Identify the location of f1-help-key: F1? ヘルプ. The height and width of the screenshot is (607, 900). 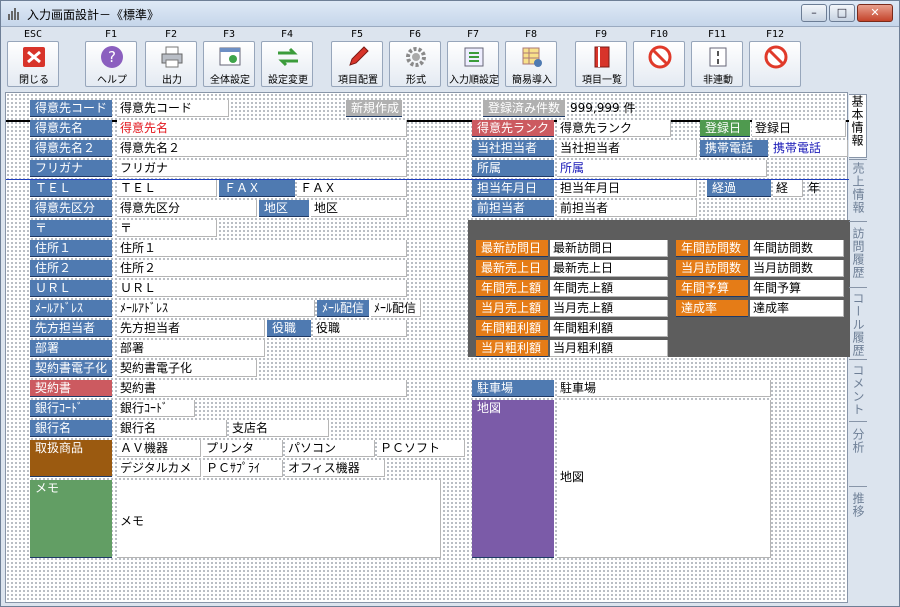
(111, 58).